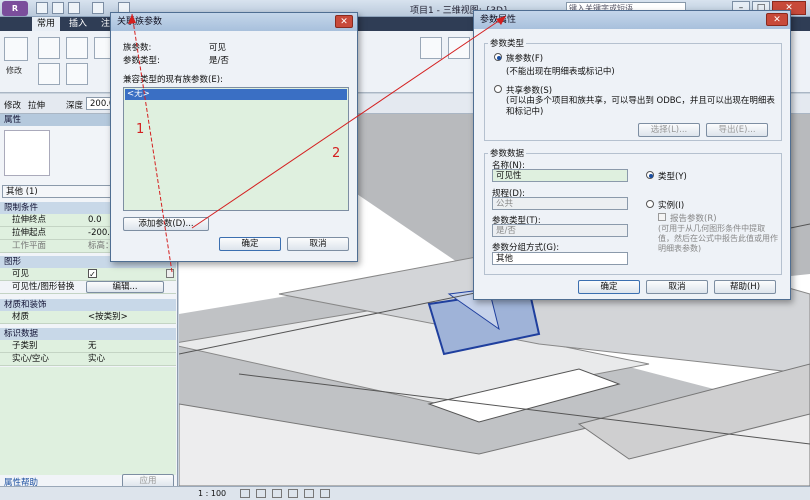 The image size is (810, 500). Describe the element at coordinates (336, 153) in the screenshot. I see `annotation-marker-2: 2` at that location.